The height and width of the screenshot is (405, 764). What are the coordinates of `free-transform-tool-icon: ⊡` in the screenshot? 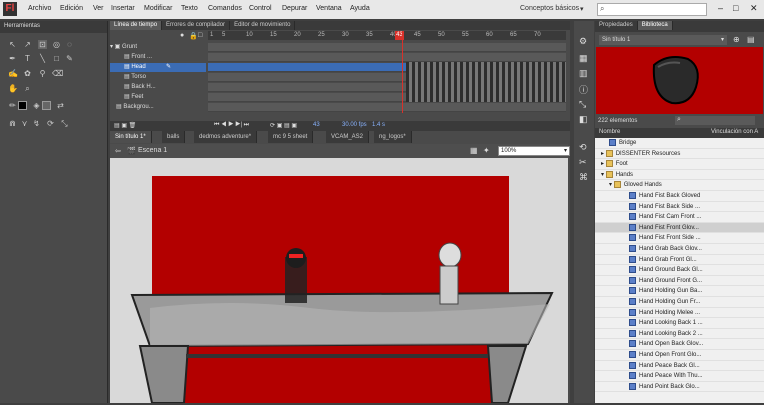 It's located at (42, 44).